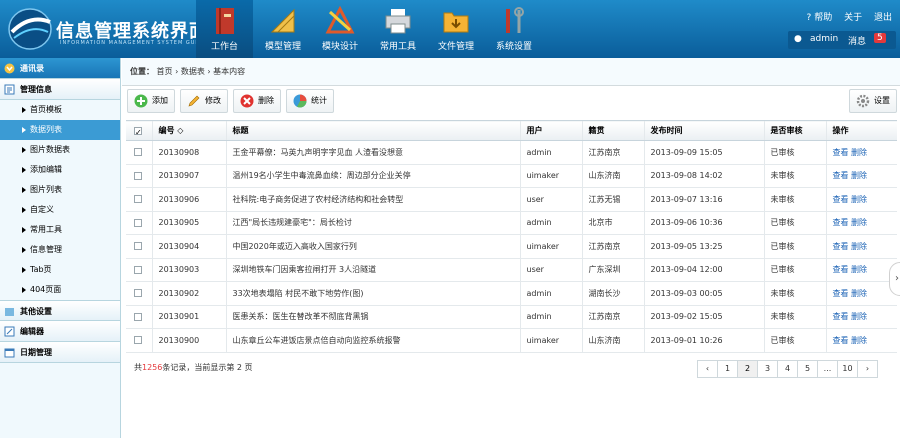  I want to click on logout-link: 退出, so click(883, 18).